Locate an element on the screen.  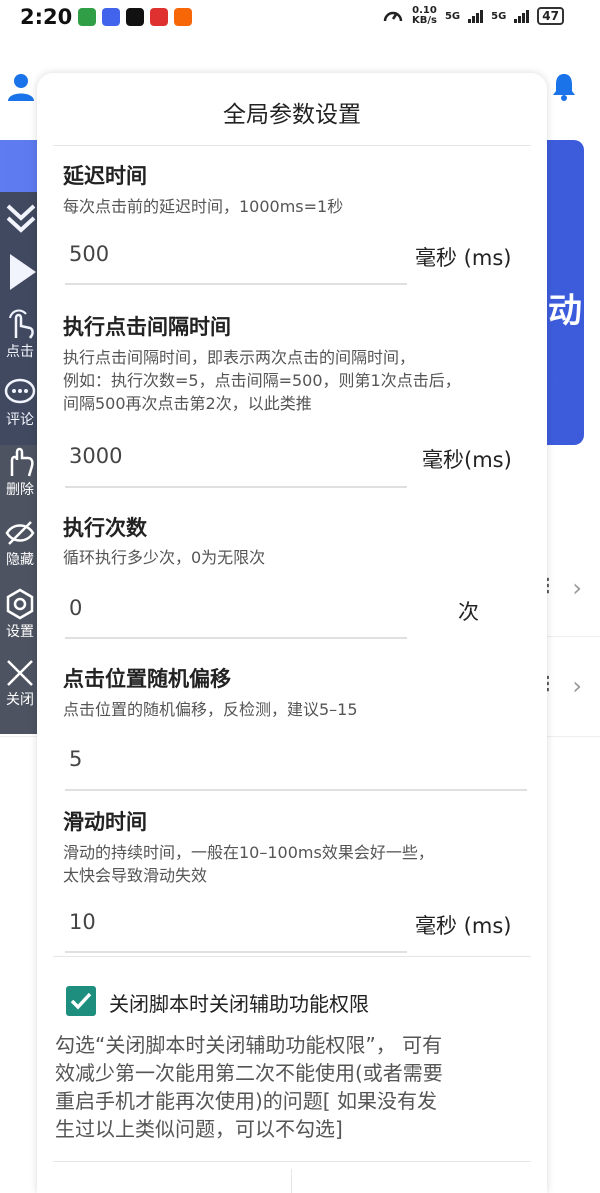
bell-icon is located at coordinates (564, 87).